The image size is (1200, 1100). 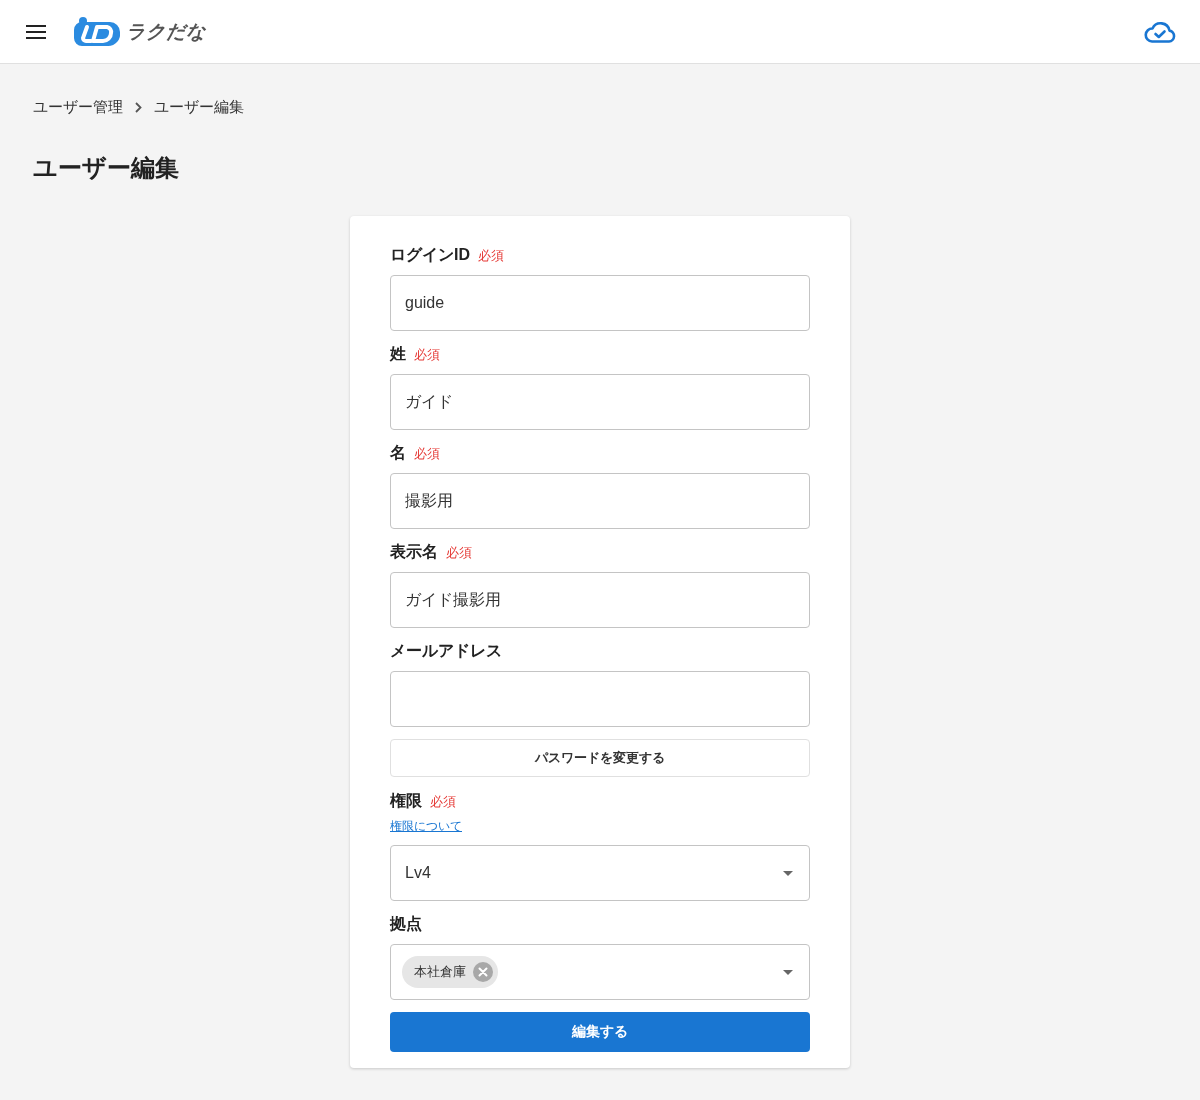 I want to click on input-field: 撮影用, so click(x=600, y=501).